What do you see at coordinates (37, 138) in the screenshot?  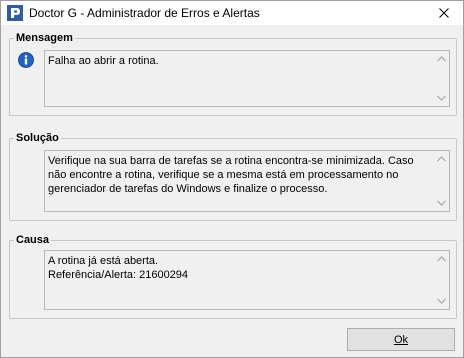 I see `solucao-label: Solução` at bounding box center [37, 138].